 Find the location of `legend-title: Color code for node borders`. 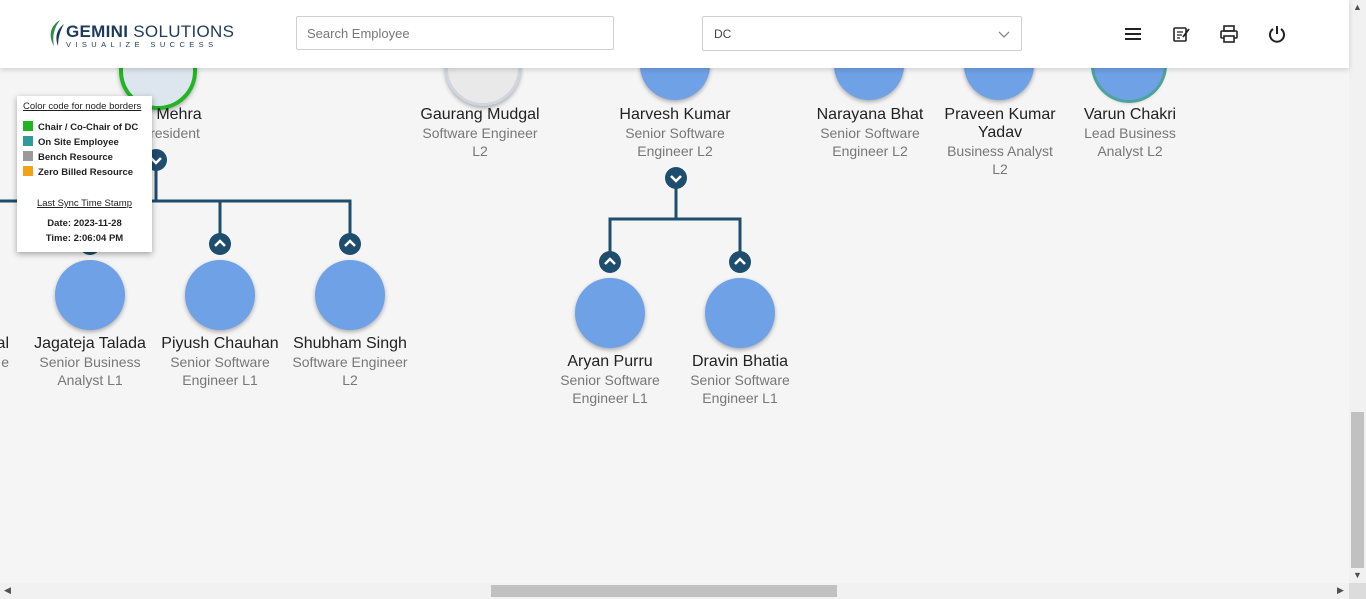

legend-title: Color code for node borders is located at coordinates (82, 106).